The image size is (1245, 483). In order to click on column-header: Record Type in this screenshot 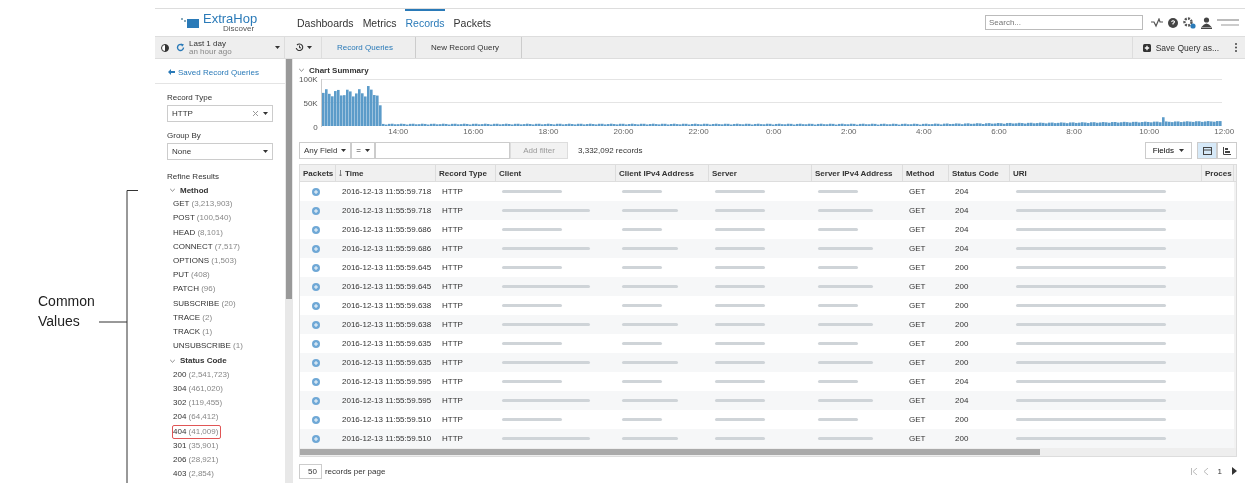, I will do `click(466, 173)`.